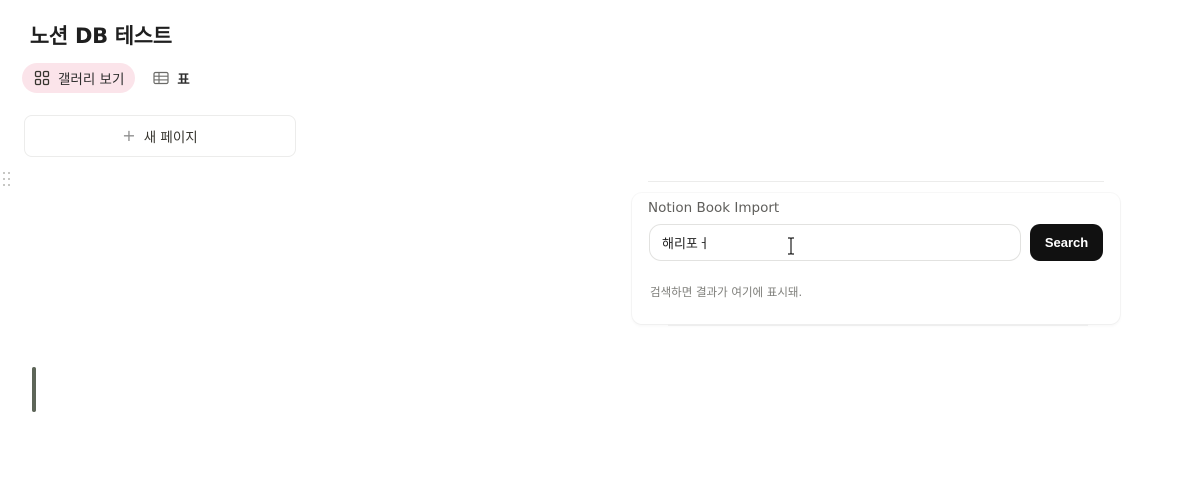 This screenshot has width=1196, height=500. I want to click on widget-title: Notion Book Import, so click(714, 208).